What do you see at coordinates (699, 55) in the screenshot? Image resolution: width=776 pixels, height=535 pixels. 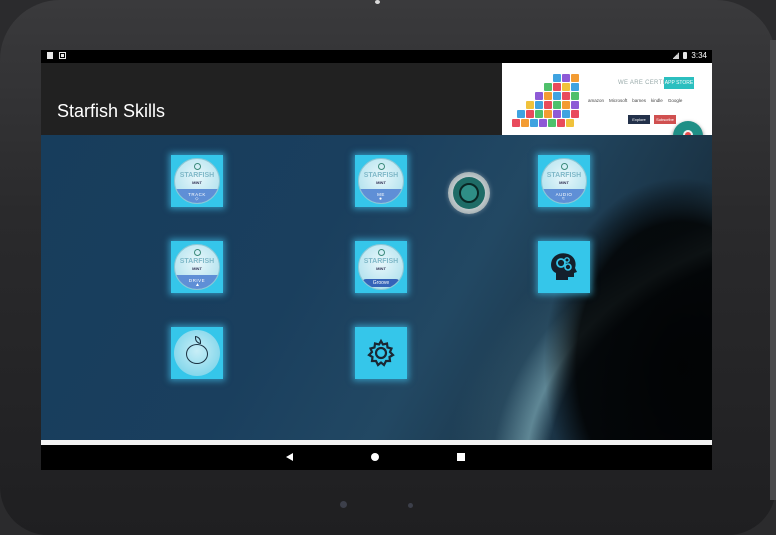 I see `status-time: 3:34` at bounding box center [699, 55].